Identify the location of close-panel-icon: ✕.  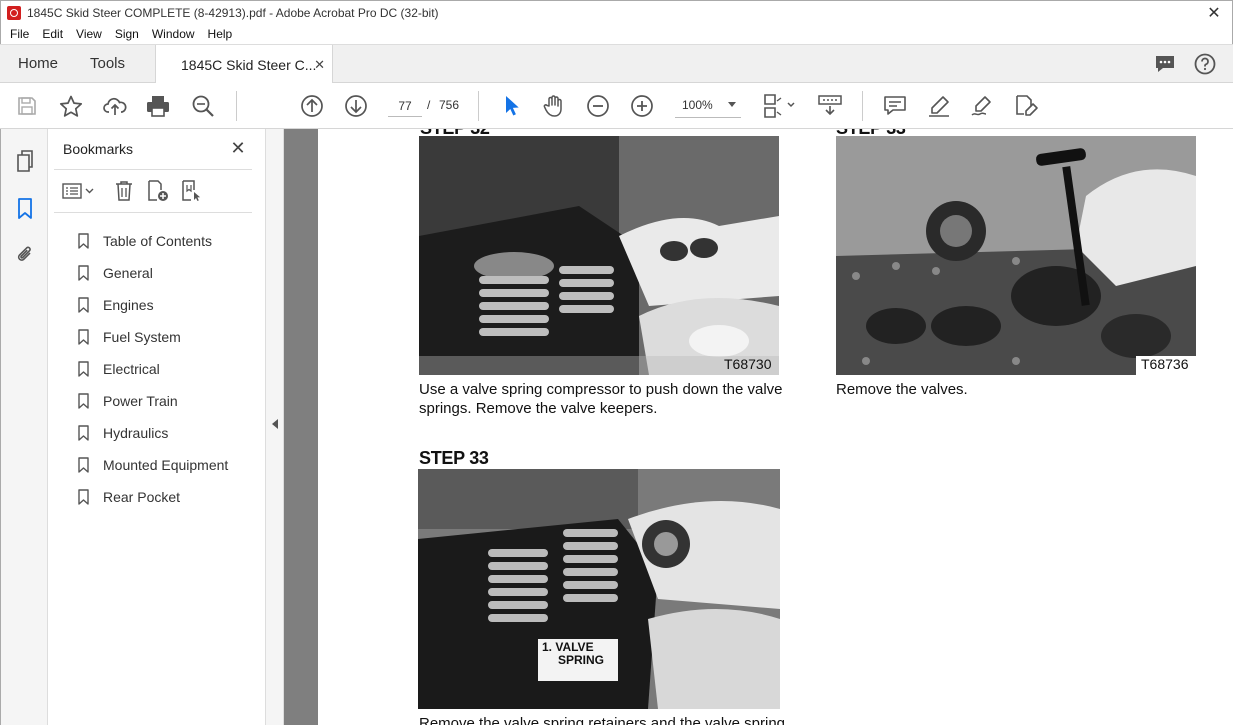
(238, 148).